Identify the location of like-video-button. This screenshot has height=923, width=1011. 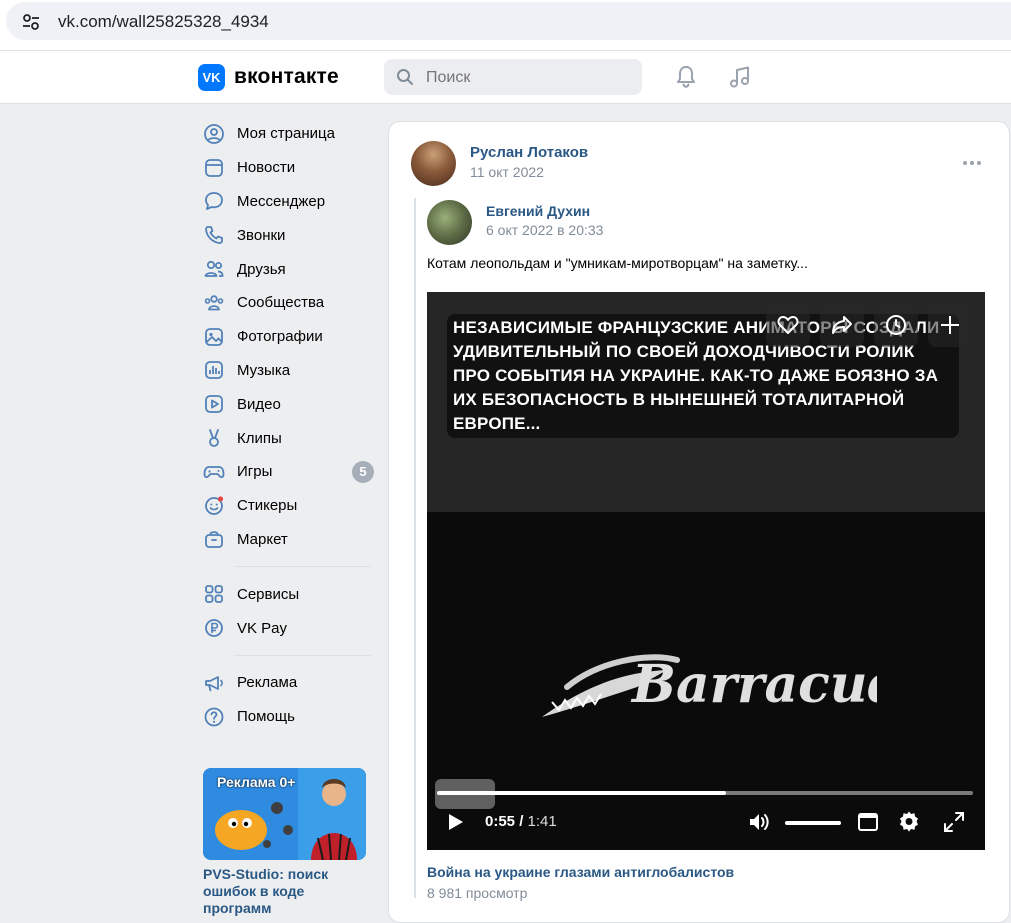
(788, 325).